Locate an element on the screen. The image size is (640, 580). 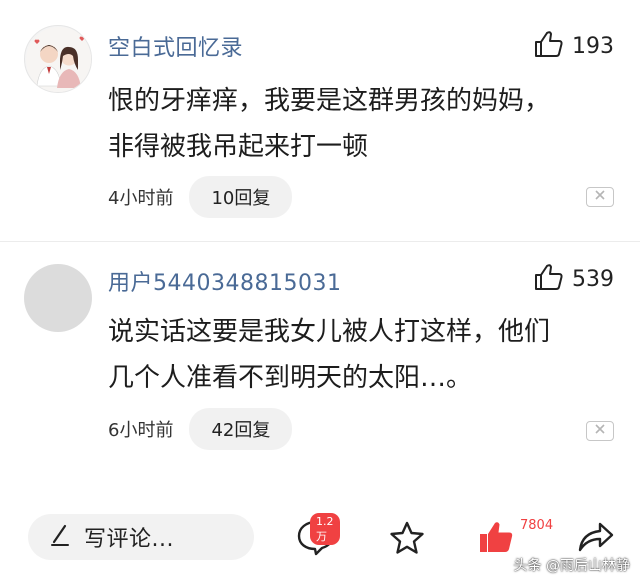
comment-count-badge: 1.2万 is located at coordinates (325, 529).